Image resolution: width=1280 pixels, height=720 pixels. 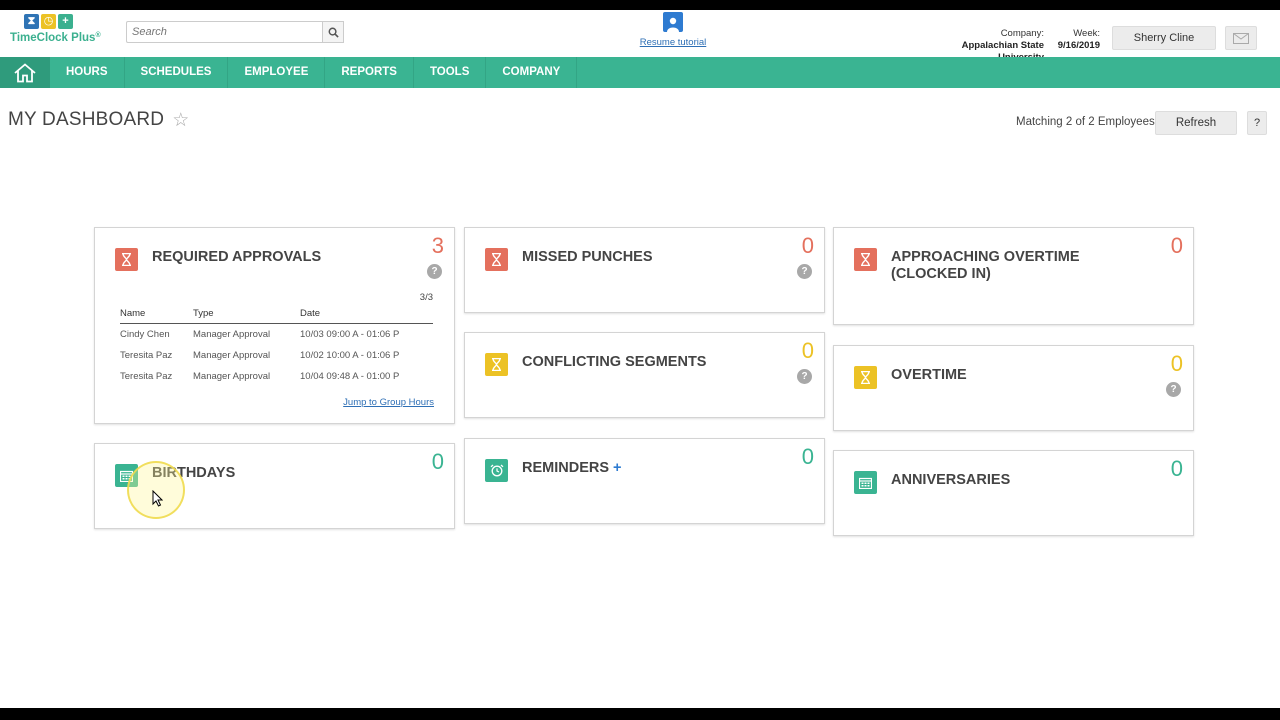 I want to click on cell-name: Cindy Chen, so click(x=145, y=334).